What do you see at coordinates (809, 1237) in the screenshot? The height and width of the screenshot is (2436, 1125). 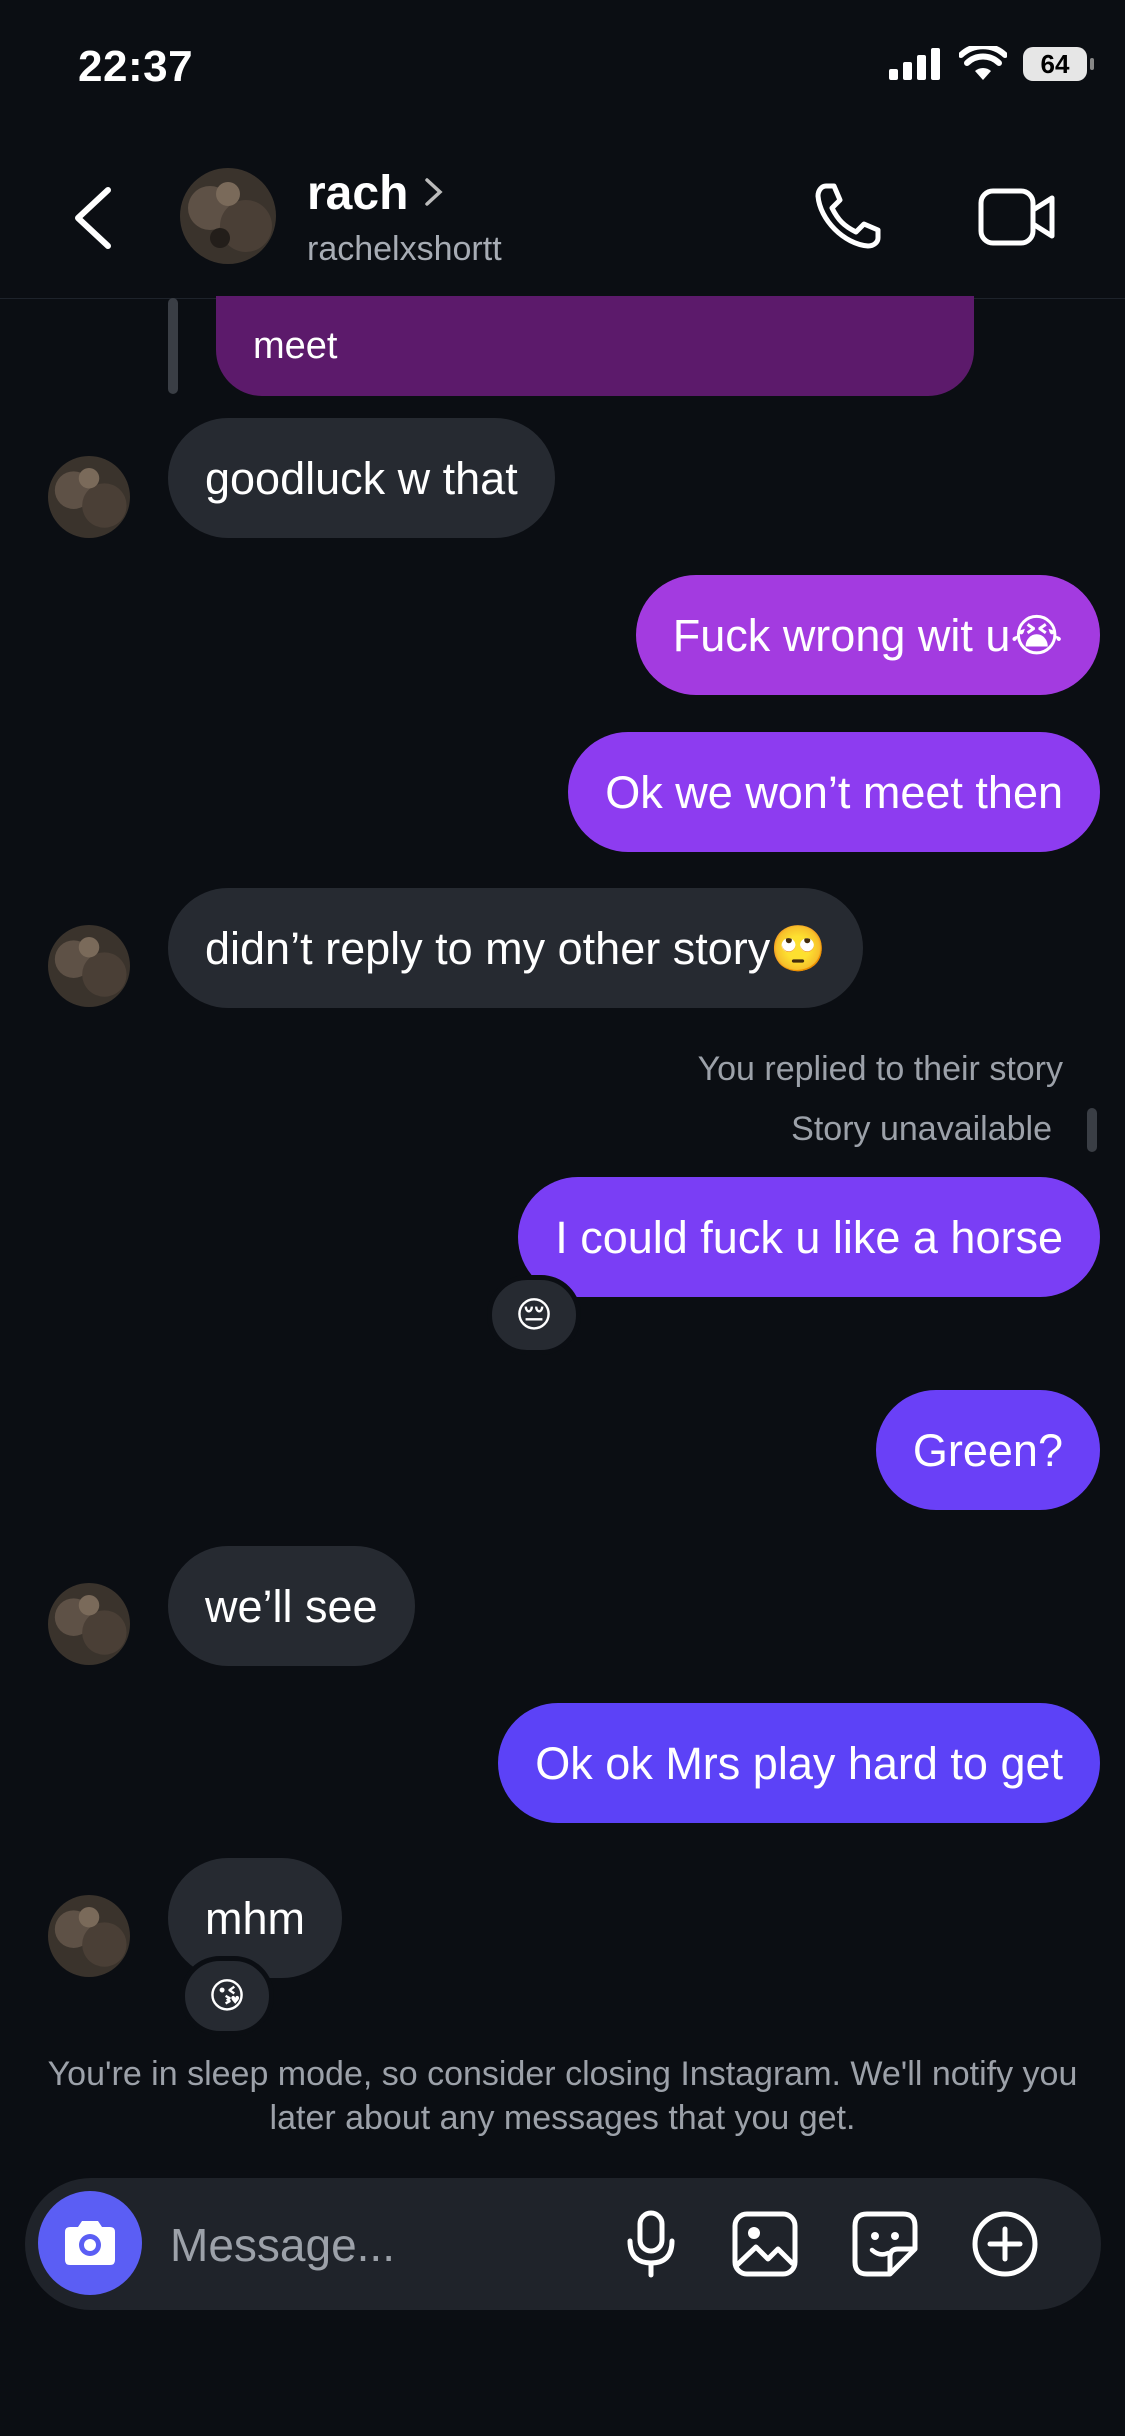 I see `sent-message: I could fuck u like a horse` at bounding box center [809, 1237].